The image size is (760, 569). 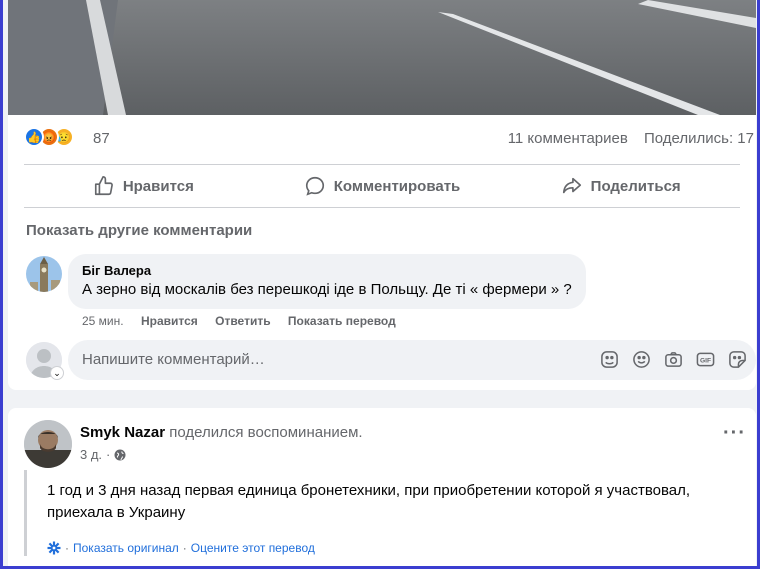 What do you see at coordinates (54, 548) in the screenshot?
I see `settings-gear-icon` at bounding box center [54, 548].